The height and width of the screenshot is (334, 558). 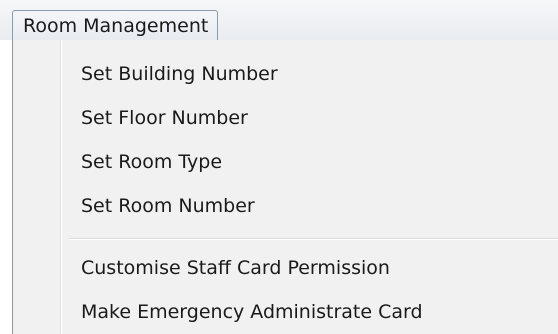 I want to click on menu-item-set-building-number: Set Building Number, so click(x=285, y=74).